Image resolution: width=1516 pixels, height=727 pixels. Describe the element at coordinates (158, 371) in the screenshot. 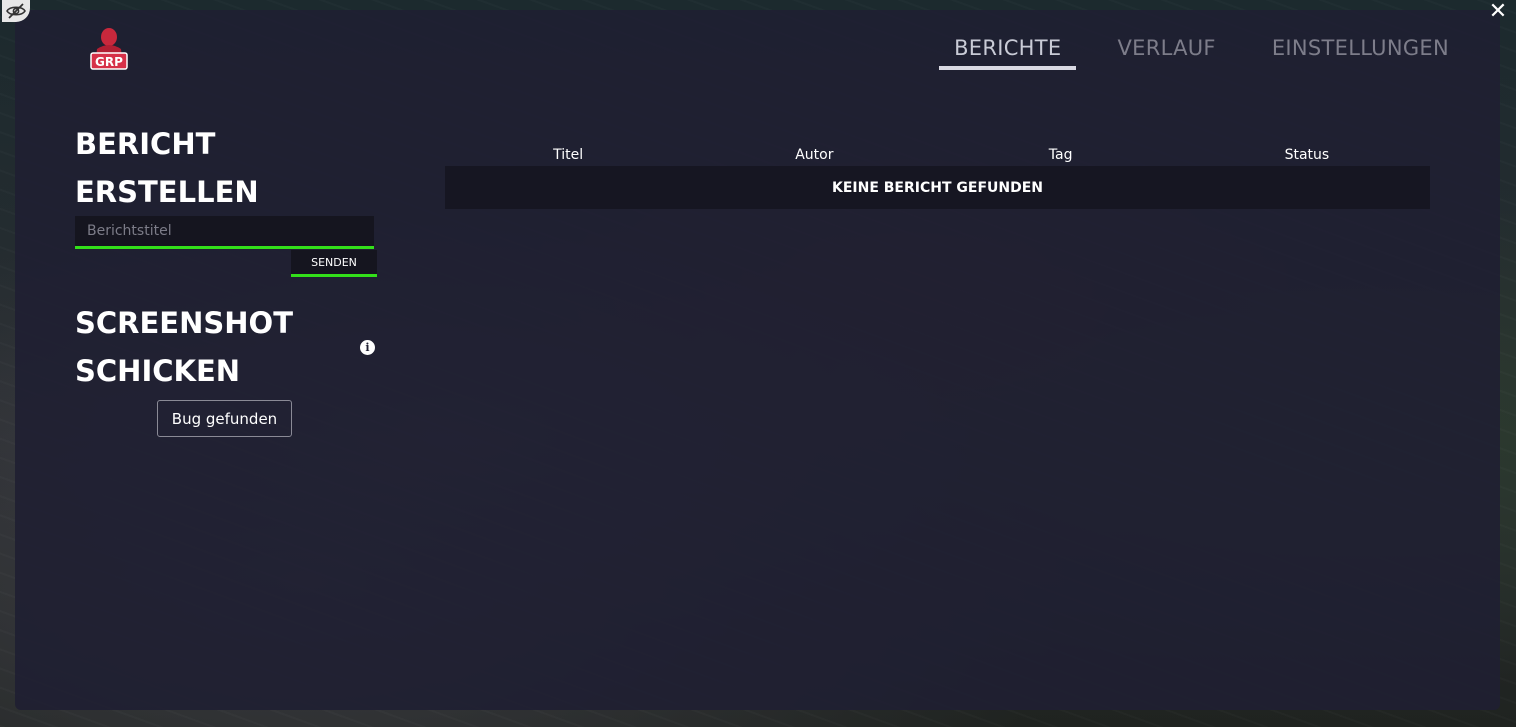

I see `screenshot-title-line2: SCHICKEN` at that location.